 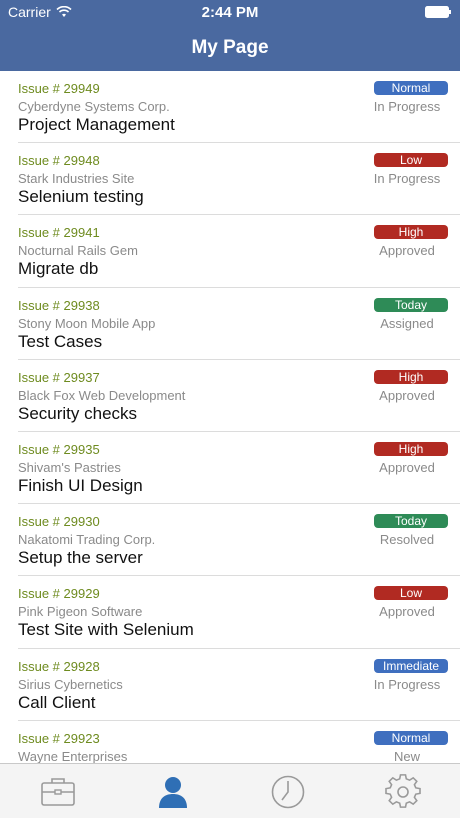 I want to click on status-bar: Carrier 2:44 PM, so click(x=230, y=12).